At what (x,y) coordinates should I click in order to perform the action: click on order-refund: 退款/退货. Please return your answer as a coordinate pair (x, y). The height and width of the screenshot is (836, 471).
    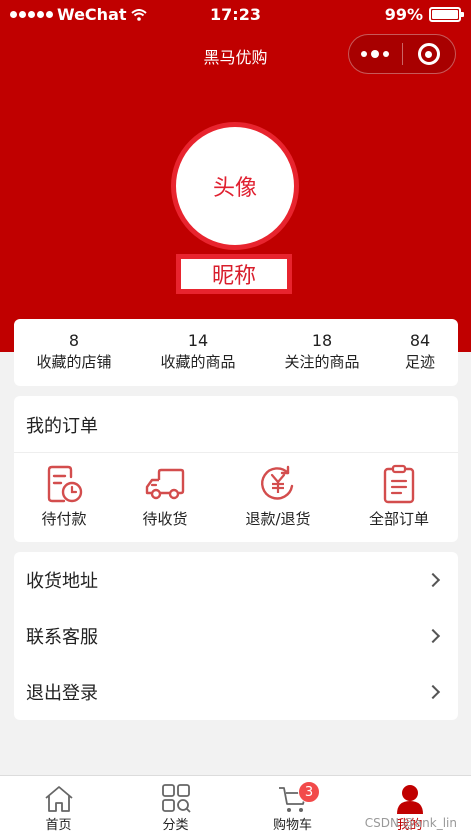
    Looking at the image, I should click on (278, 496).